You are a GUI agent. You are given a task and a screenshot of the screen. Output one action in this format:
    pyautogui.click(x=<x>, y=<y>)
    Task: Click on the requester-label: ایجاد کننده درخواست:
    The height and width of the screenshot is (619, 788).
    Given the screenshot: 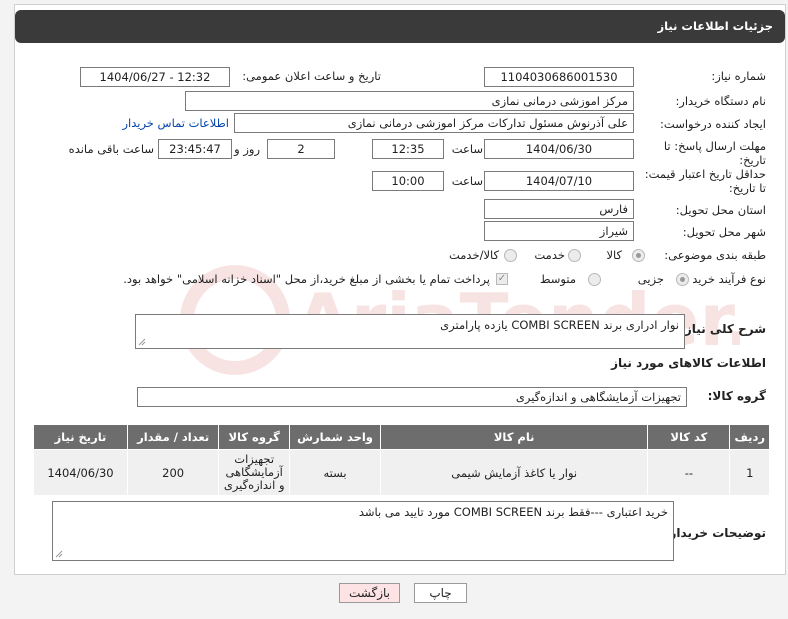 What is the action you would take?
    pyautogui.click(x=713, y=124)
    